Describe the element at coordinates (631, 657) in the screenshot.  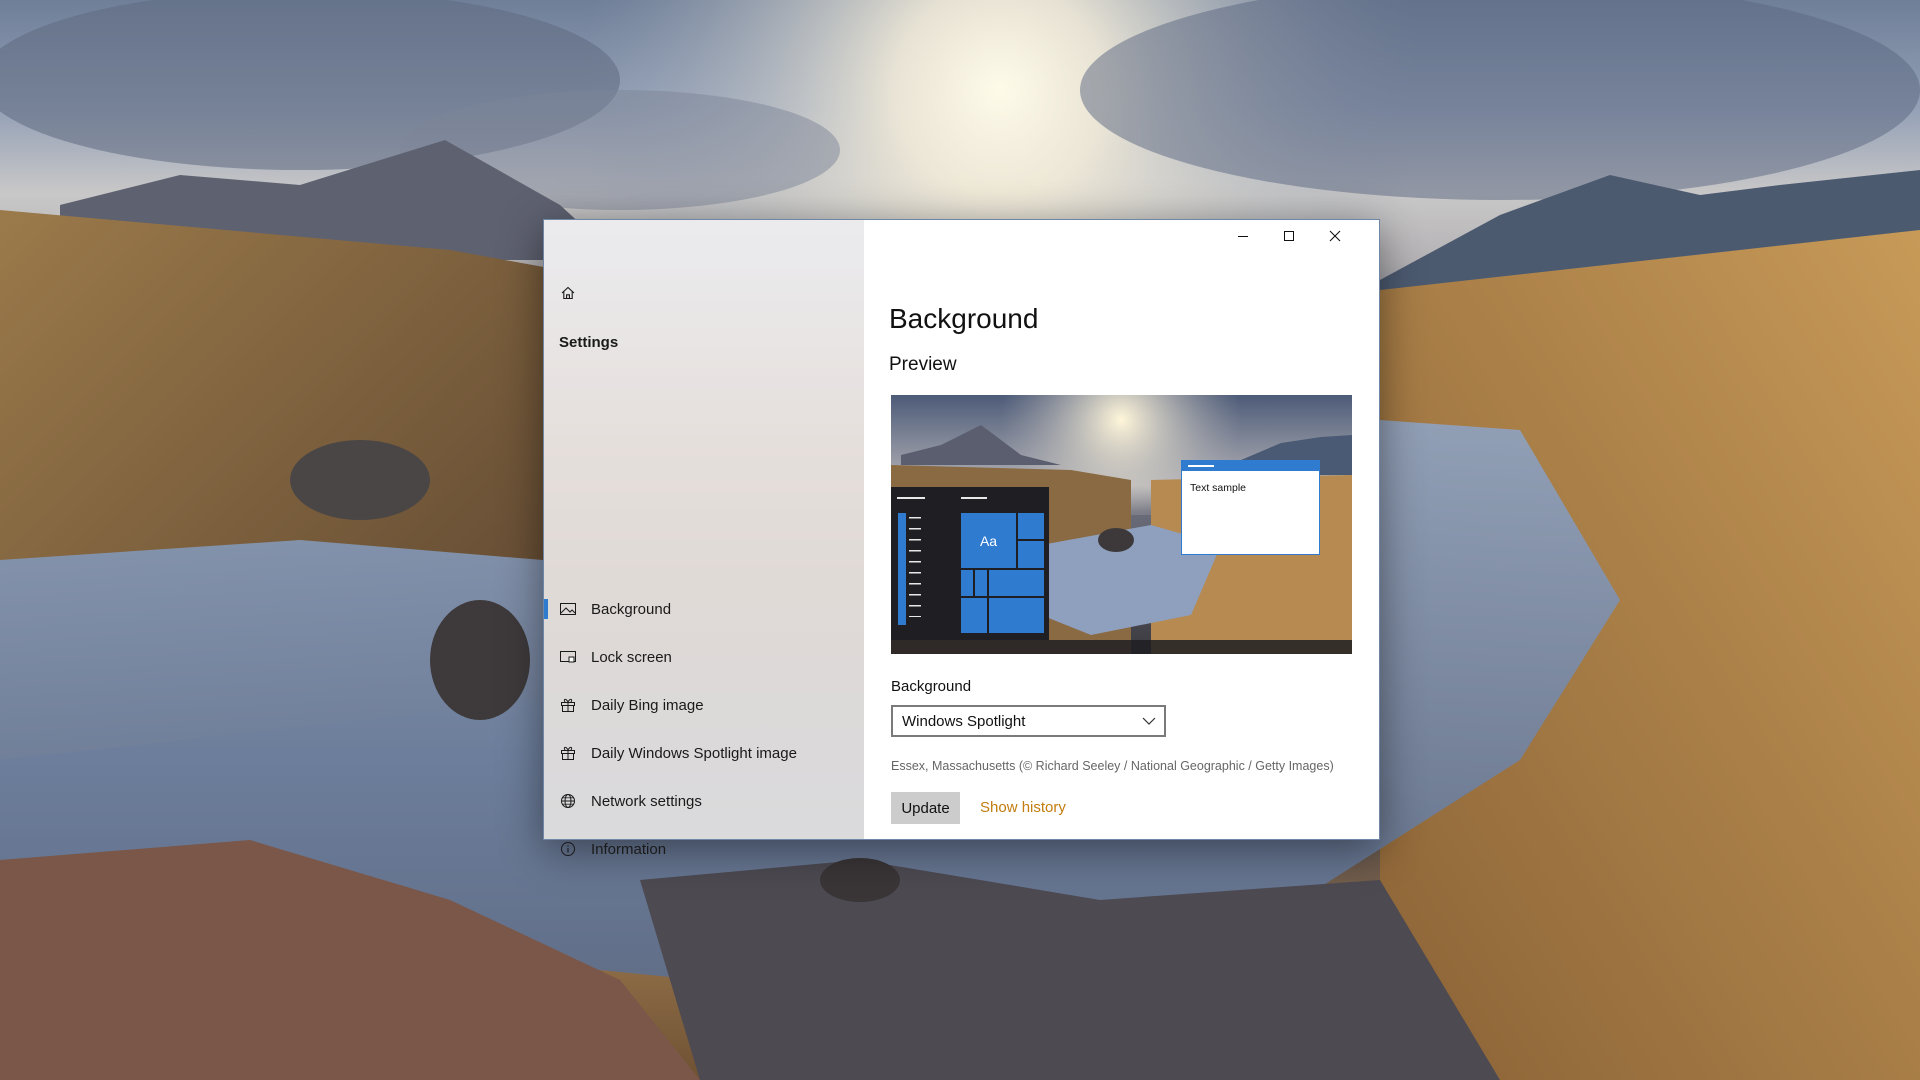
I see `sidebar-item-label: Lock screen` at that location.